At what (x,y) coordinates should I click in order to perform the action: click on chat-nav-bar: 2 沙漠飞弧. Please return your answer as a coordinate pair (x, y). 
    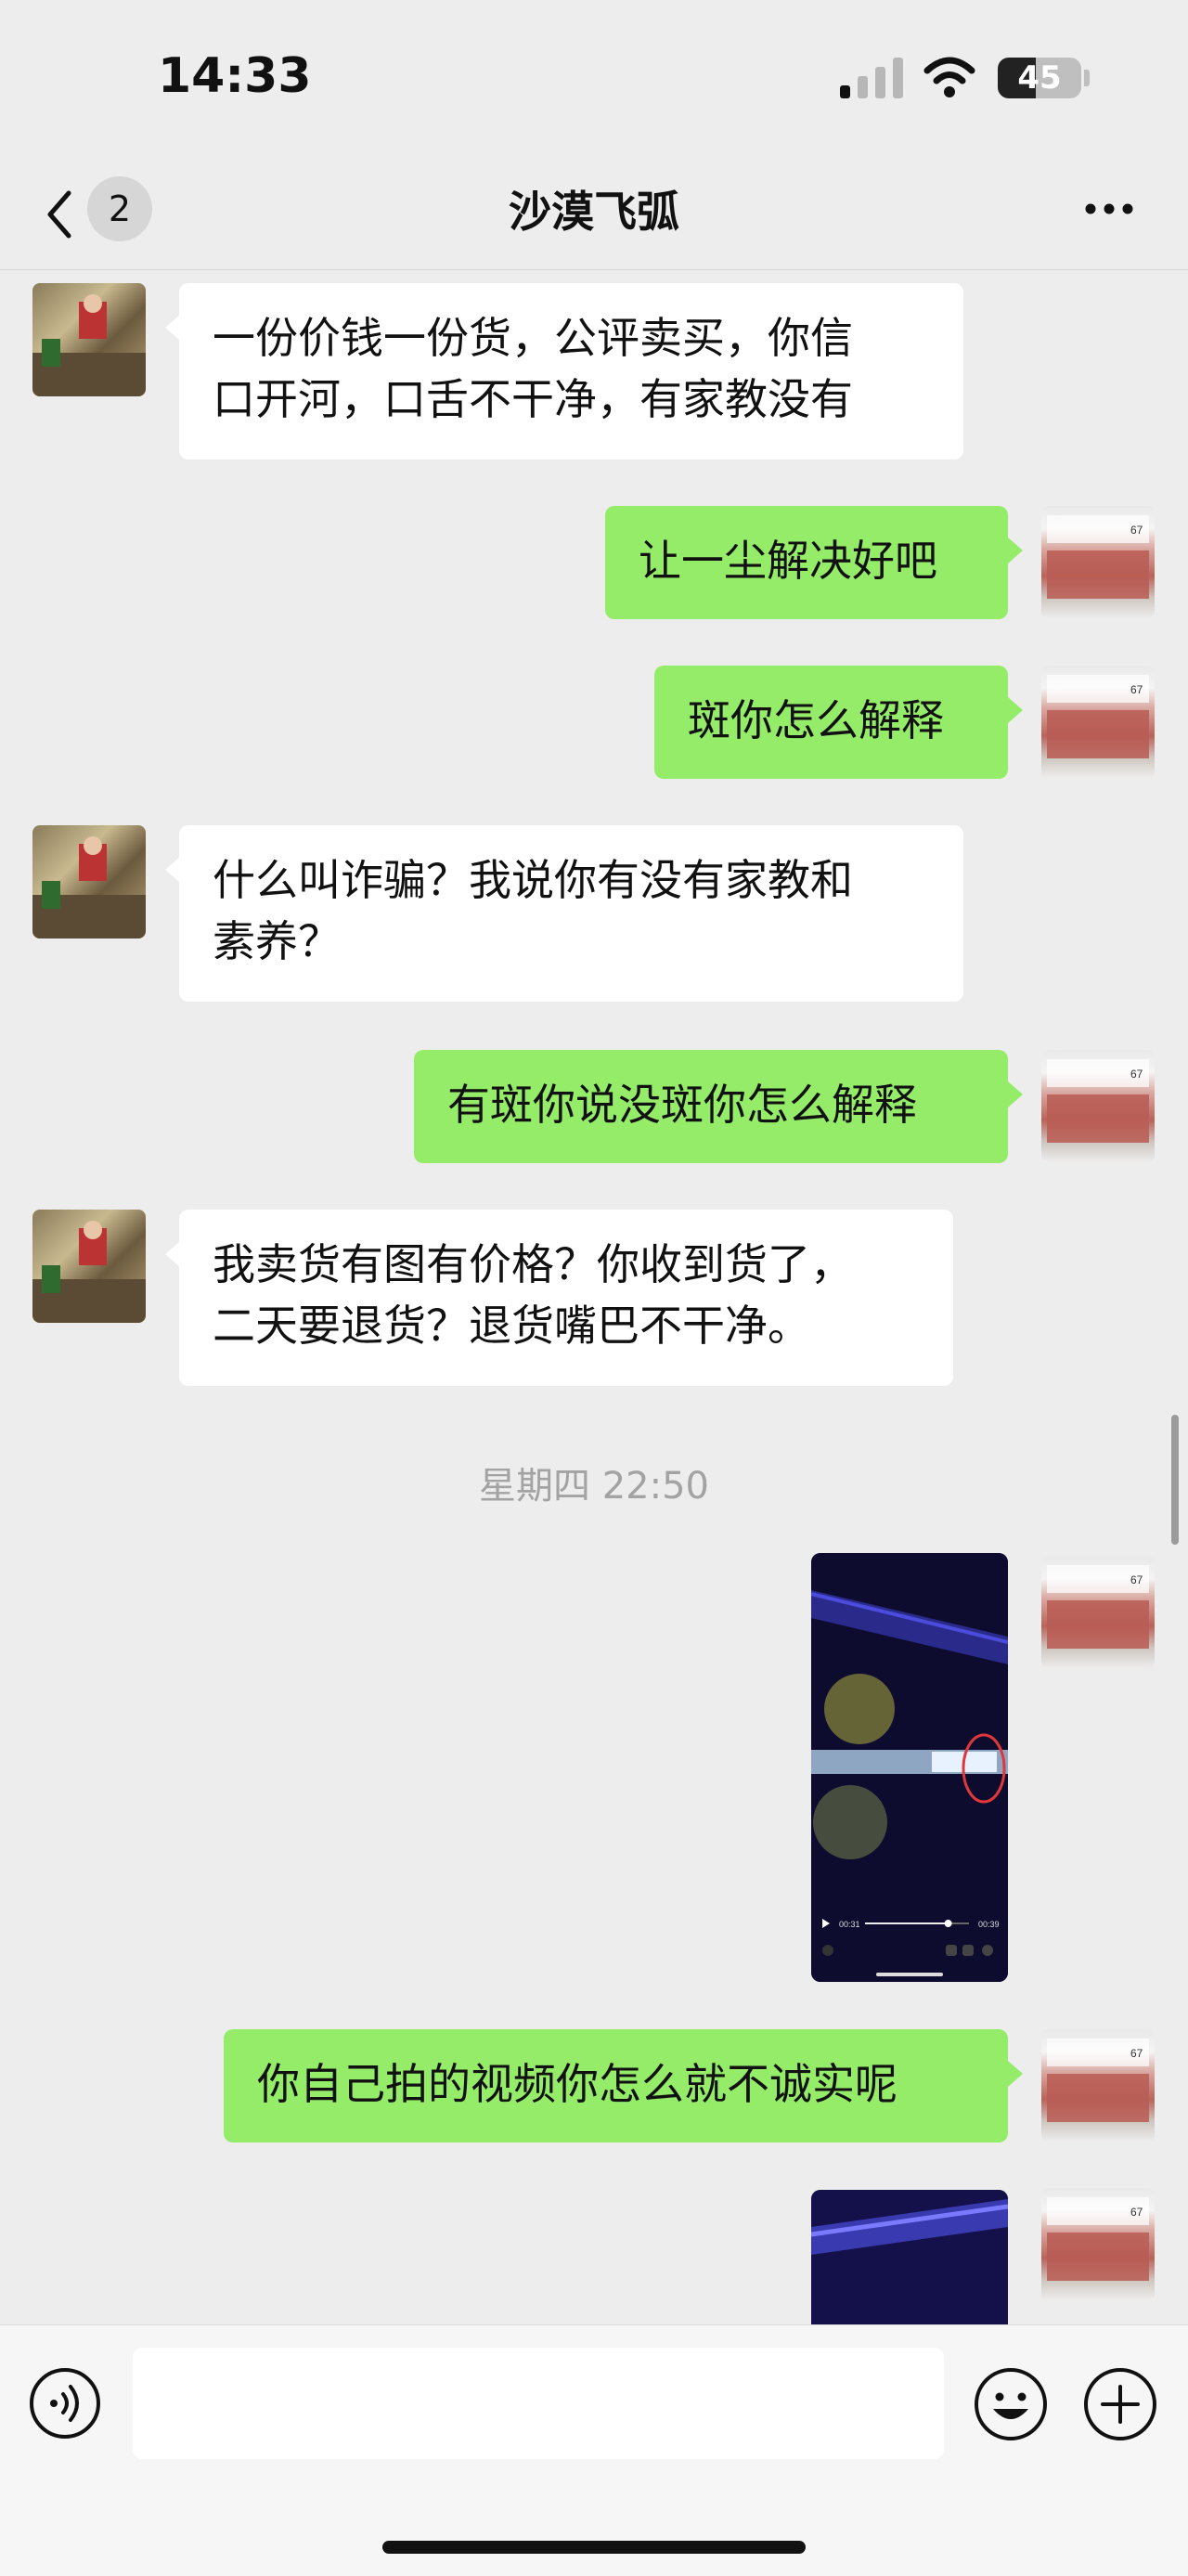
    Looking at the image, I should click on (594, 214).